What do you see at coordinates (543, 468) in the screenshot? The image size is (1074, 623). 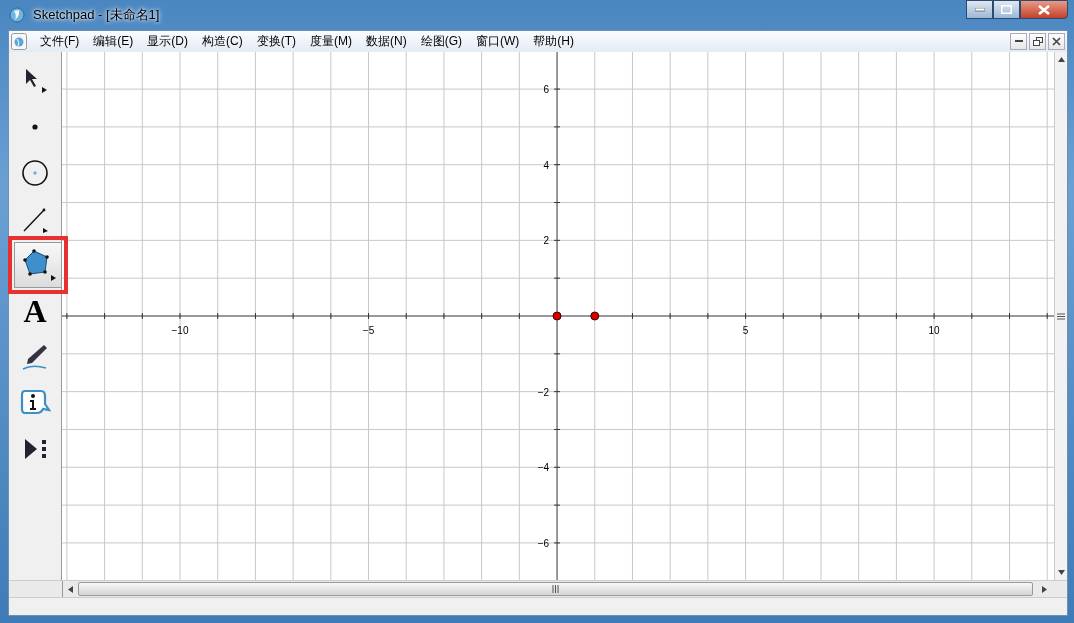 I see `axis-tick-label: −4` at bounding box center [543, 468].